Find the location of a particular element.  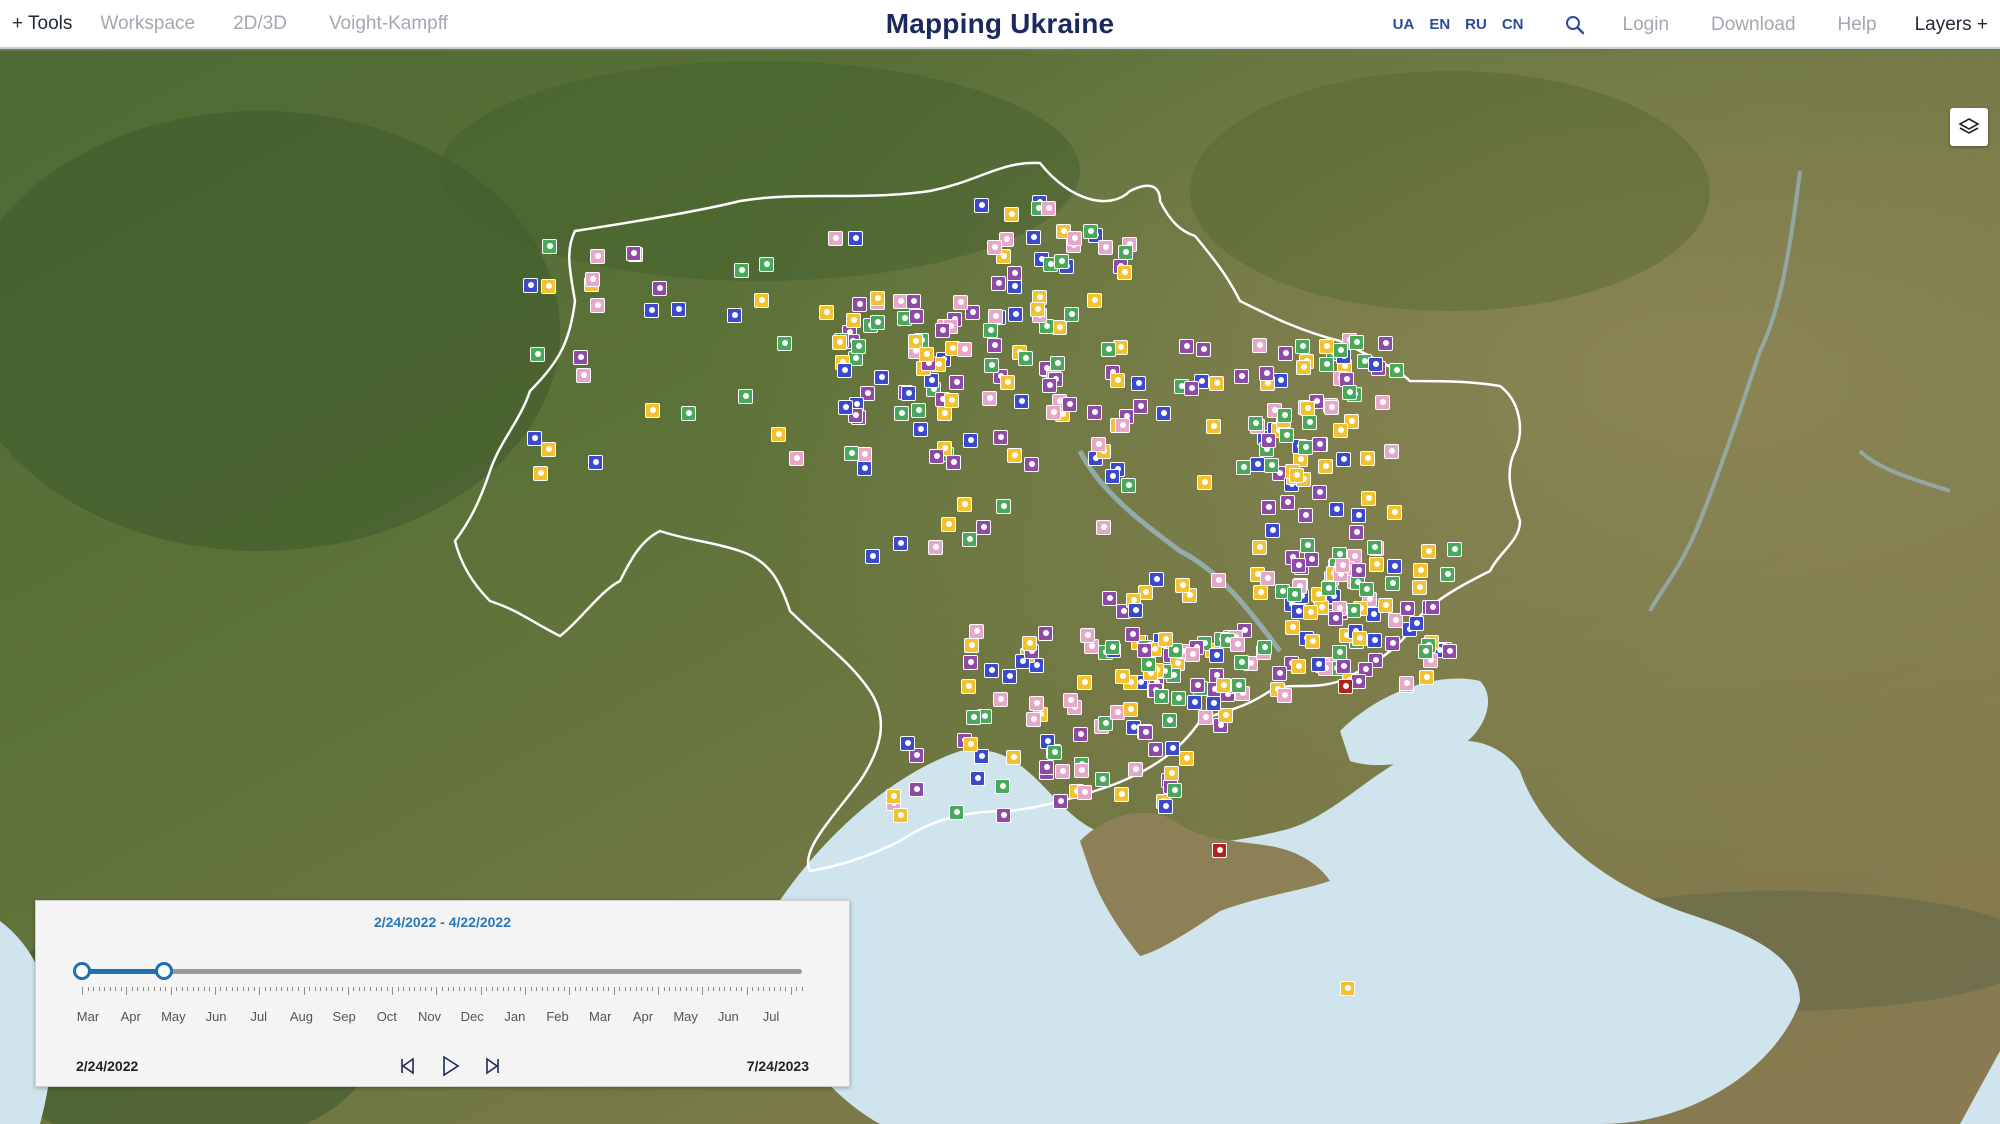

voight-kampff-link: Voight-Kampff is located at coordinates (388, 24).